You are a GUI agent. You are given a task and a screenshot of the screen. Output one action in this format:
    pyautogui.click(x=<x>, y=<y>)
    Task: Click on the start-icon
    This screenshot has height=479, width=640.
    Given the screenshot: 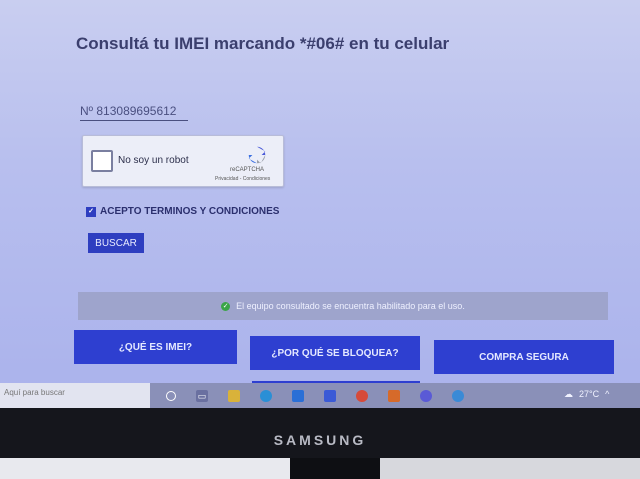 What is the action you would take?
    pyautogui.click(x=171, y=395)
    